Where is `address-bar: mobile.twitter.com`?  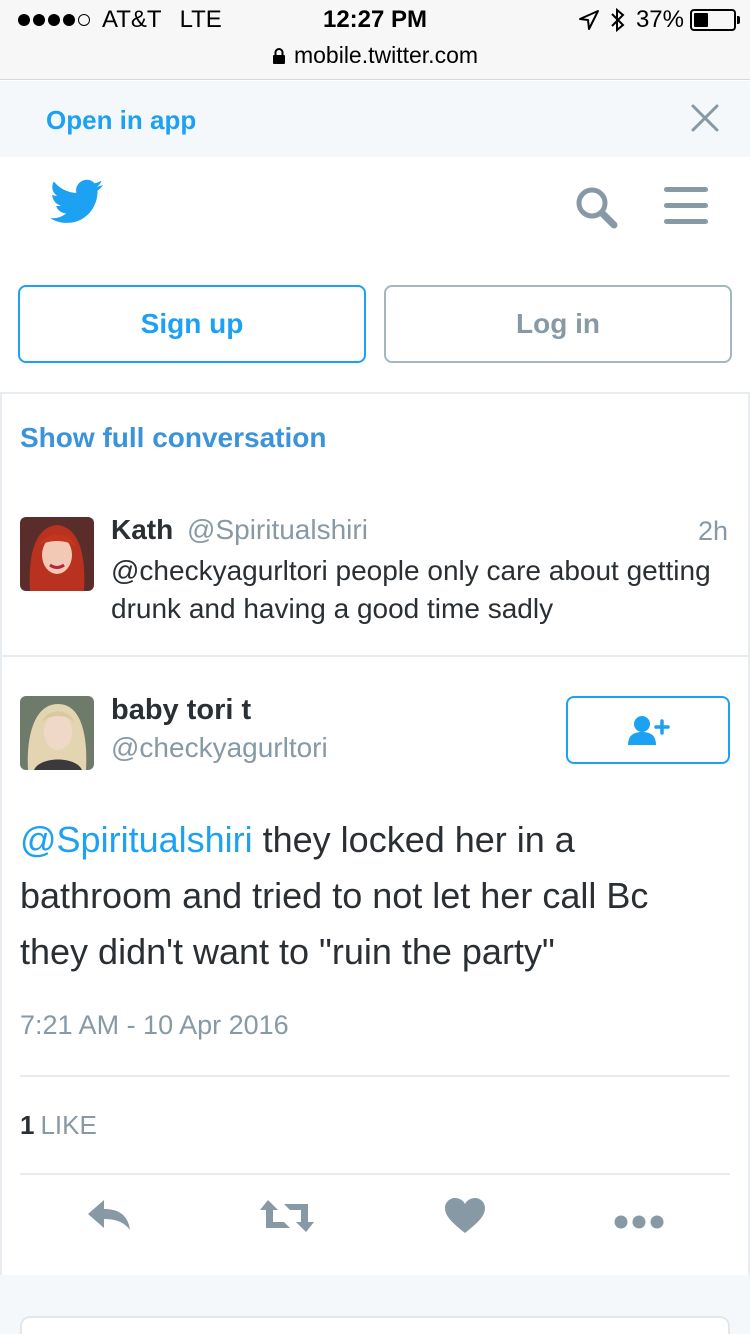
address-bar: mobile.twitter.com is located at coordinates (375, 55).